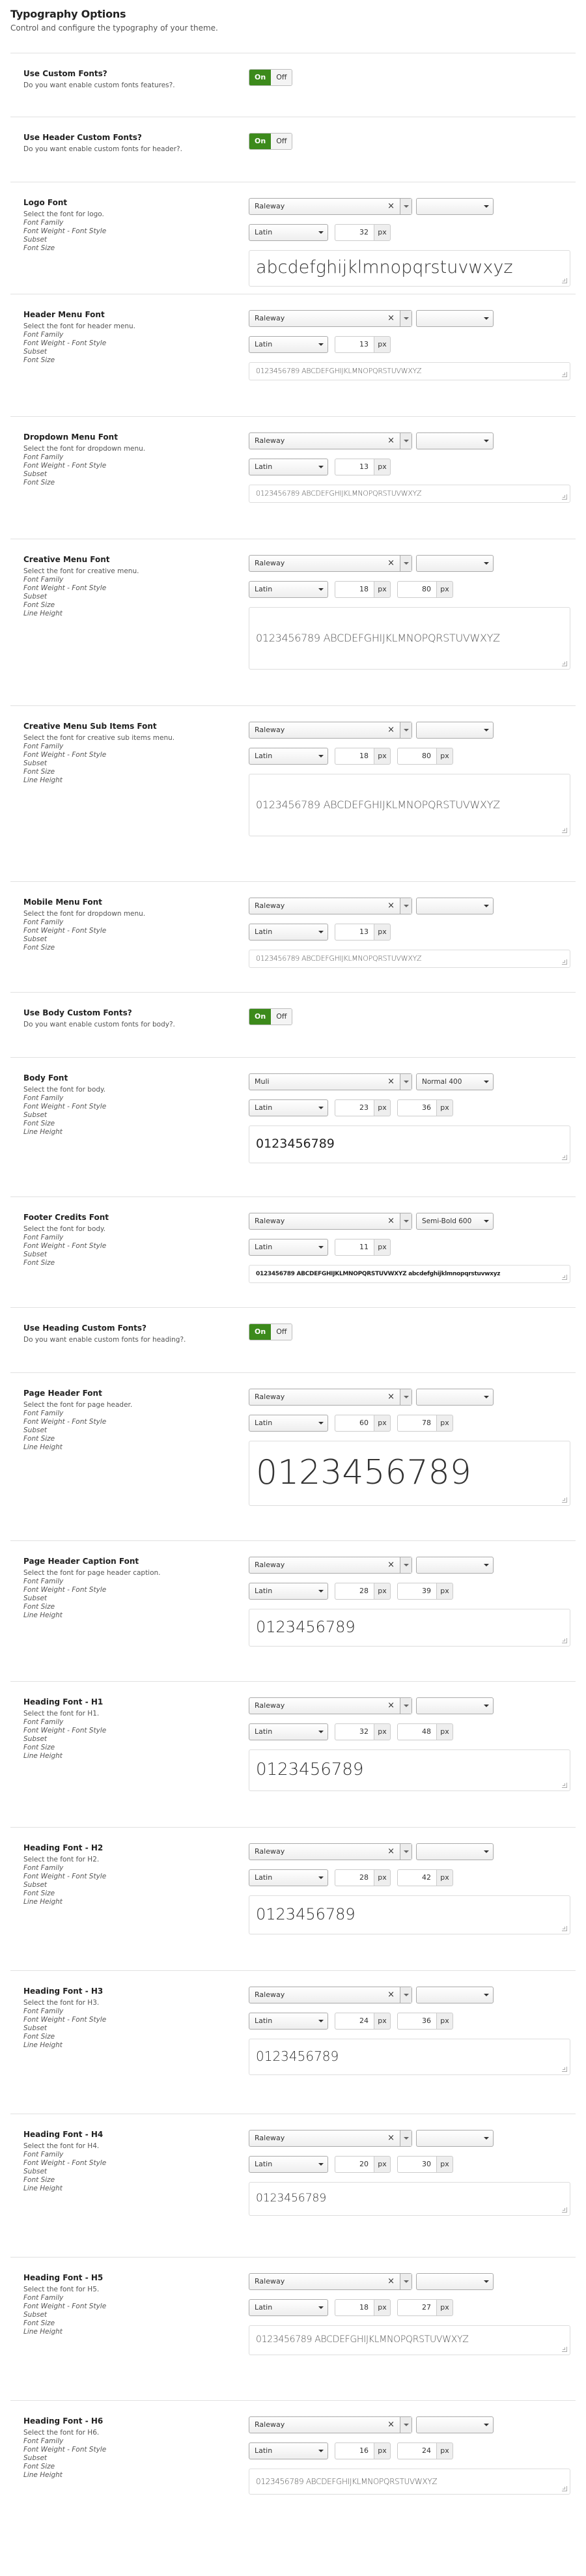 The width and height of the screenshot is (586, 2576). What do you see at coordinates (354, 2021) in the screenshot?
I see `font-size-input: 24` at bounding box center [354, 2021].